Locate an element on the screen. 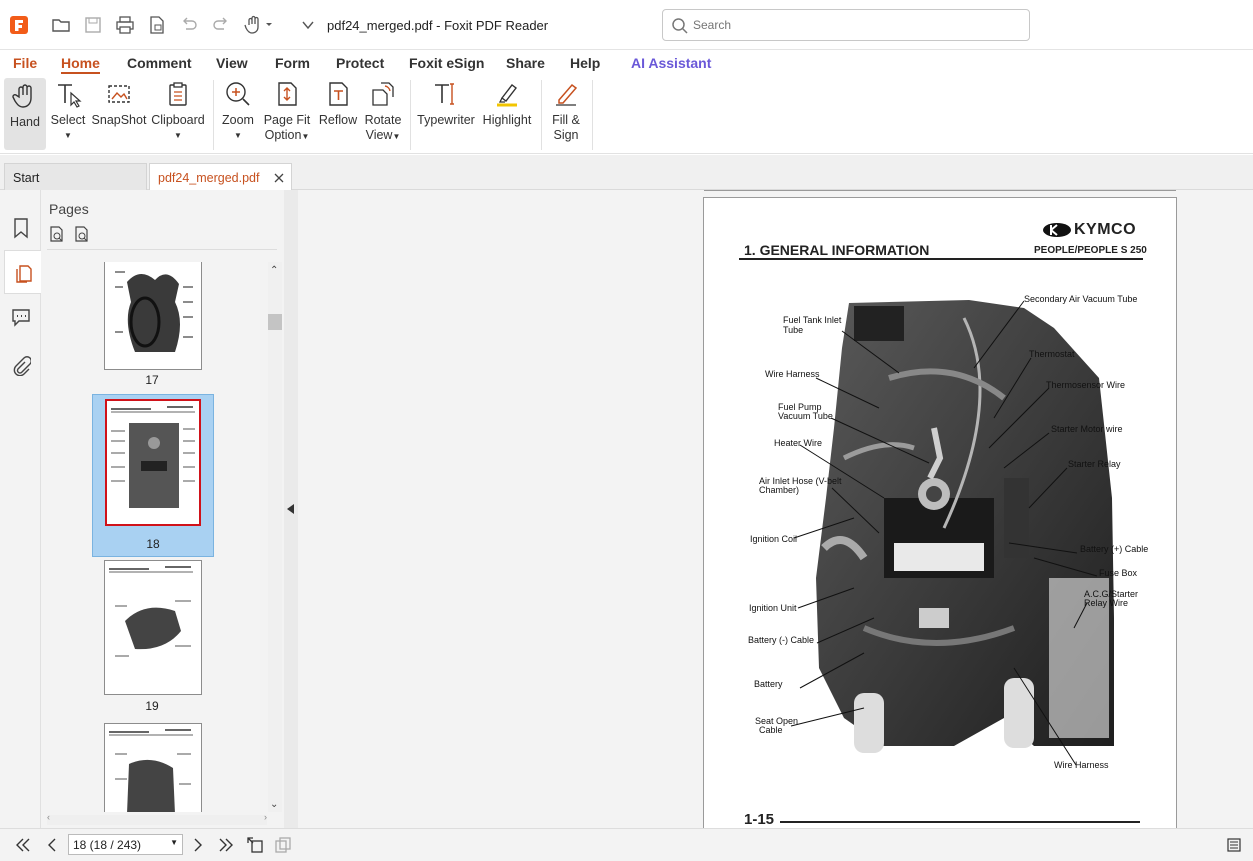 Image resolution: width=1253 pixels, height=861 pixels. typewriter-button: Typewriter is located at coordinates (446, 104).